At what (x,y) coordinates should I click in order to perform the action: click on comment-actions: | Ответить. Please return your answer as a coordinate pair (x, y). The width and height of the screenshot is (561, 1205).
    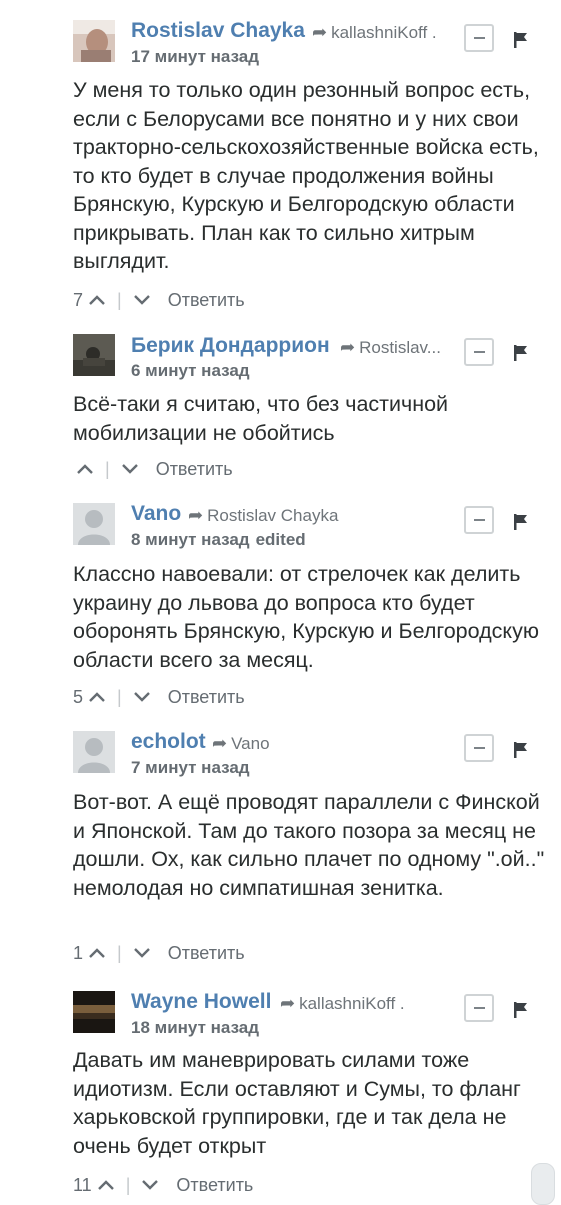
    Looking at the image, I should click on (153, 469).